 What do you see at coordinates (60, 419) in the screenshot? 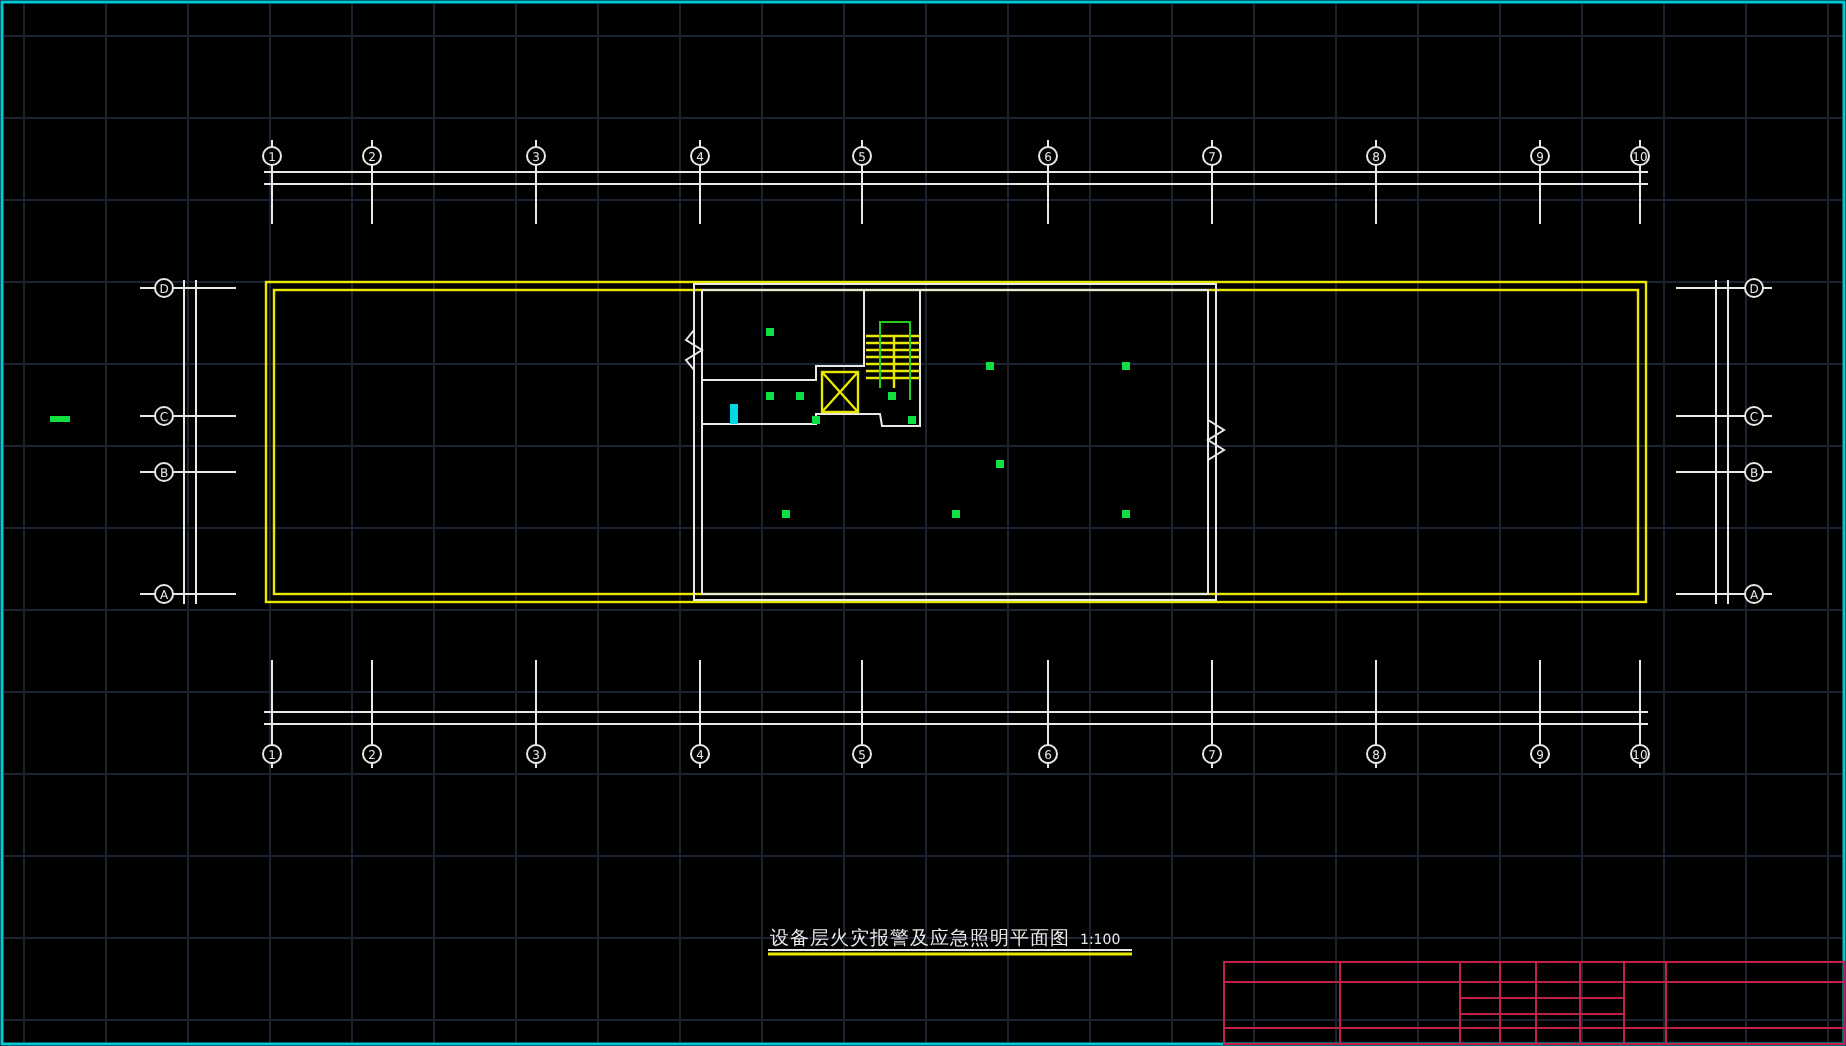
I see `legend-mark` at bounding box center [60, 419].